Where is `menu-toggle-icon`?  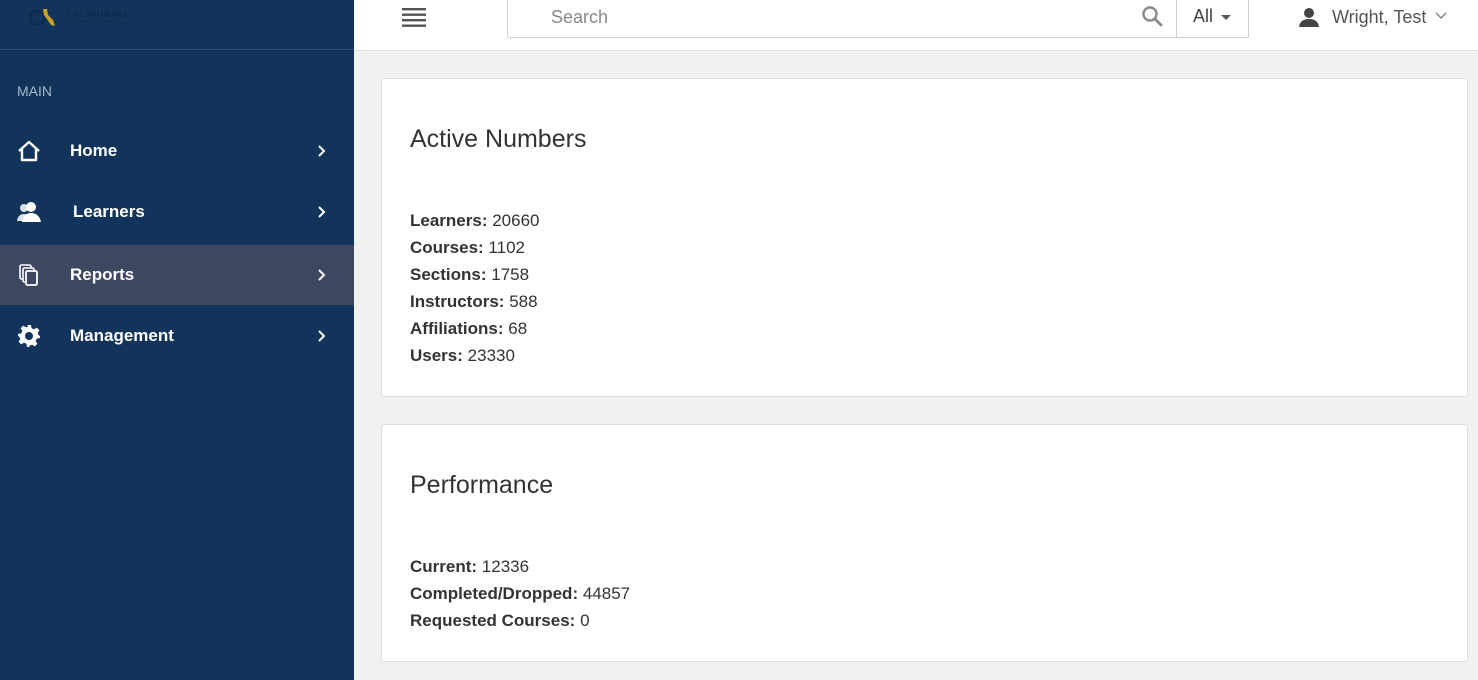 menu-toggle-icon is located at coordinates (414, 17).